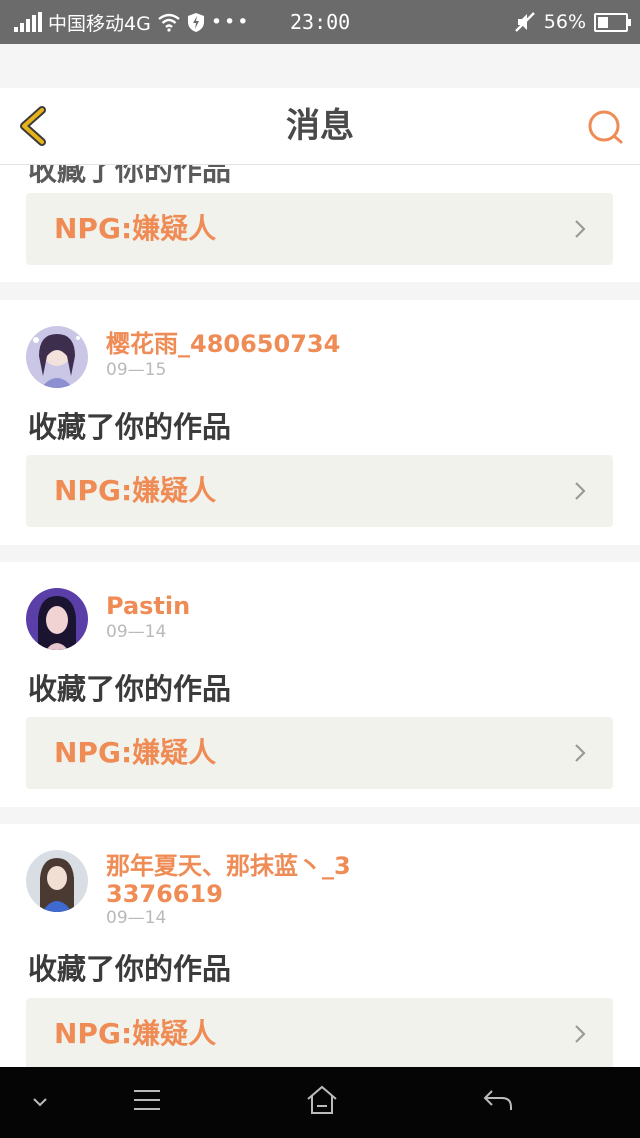 The width and height of the screenshot is (640, 1138). I want to click on user-name: 那年夏天、那抹蓝丶_33376619, so click(236, 880).